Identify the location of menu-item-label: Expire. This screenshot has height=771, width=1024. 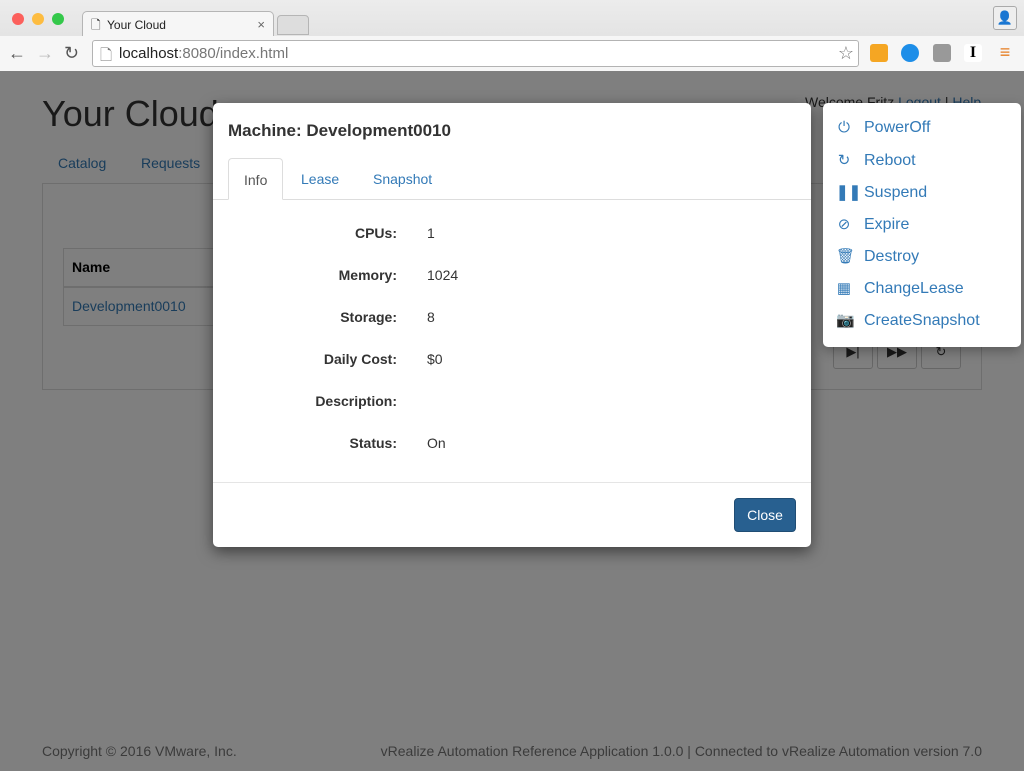
(887, 224).